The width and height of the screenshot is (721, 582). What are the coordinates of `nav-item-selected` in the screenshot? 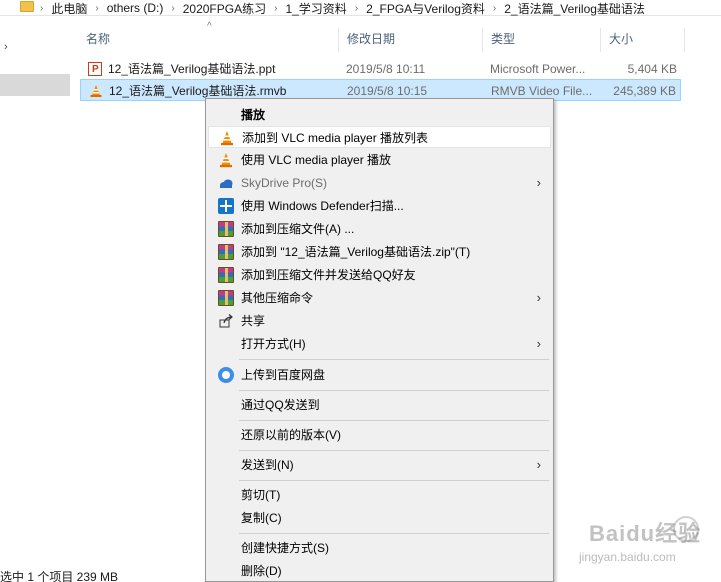 It's located at (35, 85).